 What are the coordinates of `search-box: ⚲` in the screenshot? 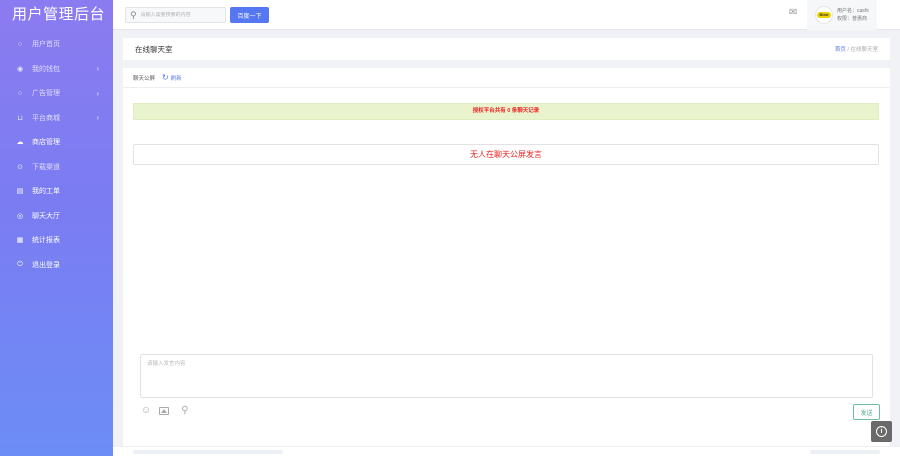 It's located at (175, 15).